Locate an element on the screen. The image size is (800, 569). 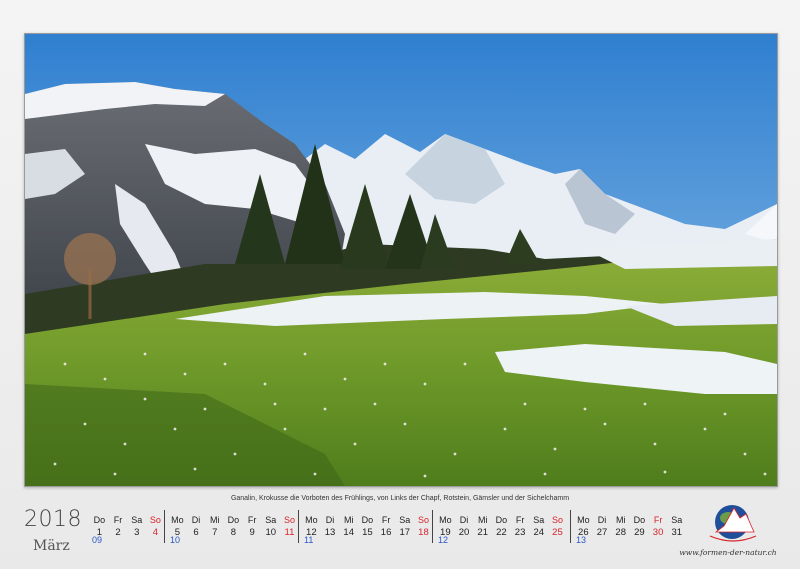
week-number: 09 is located at coordinates (97, 540).